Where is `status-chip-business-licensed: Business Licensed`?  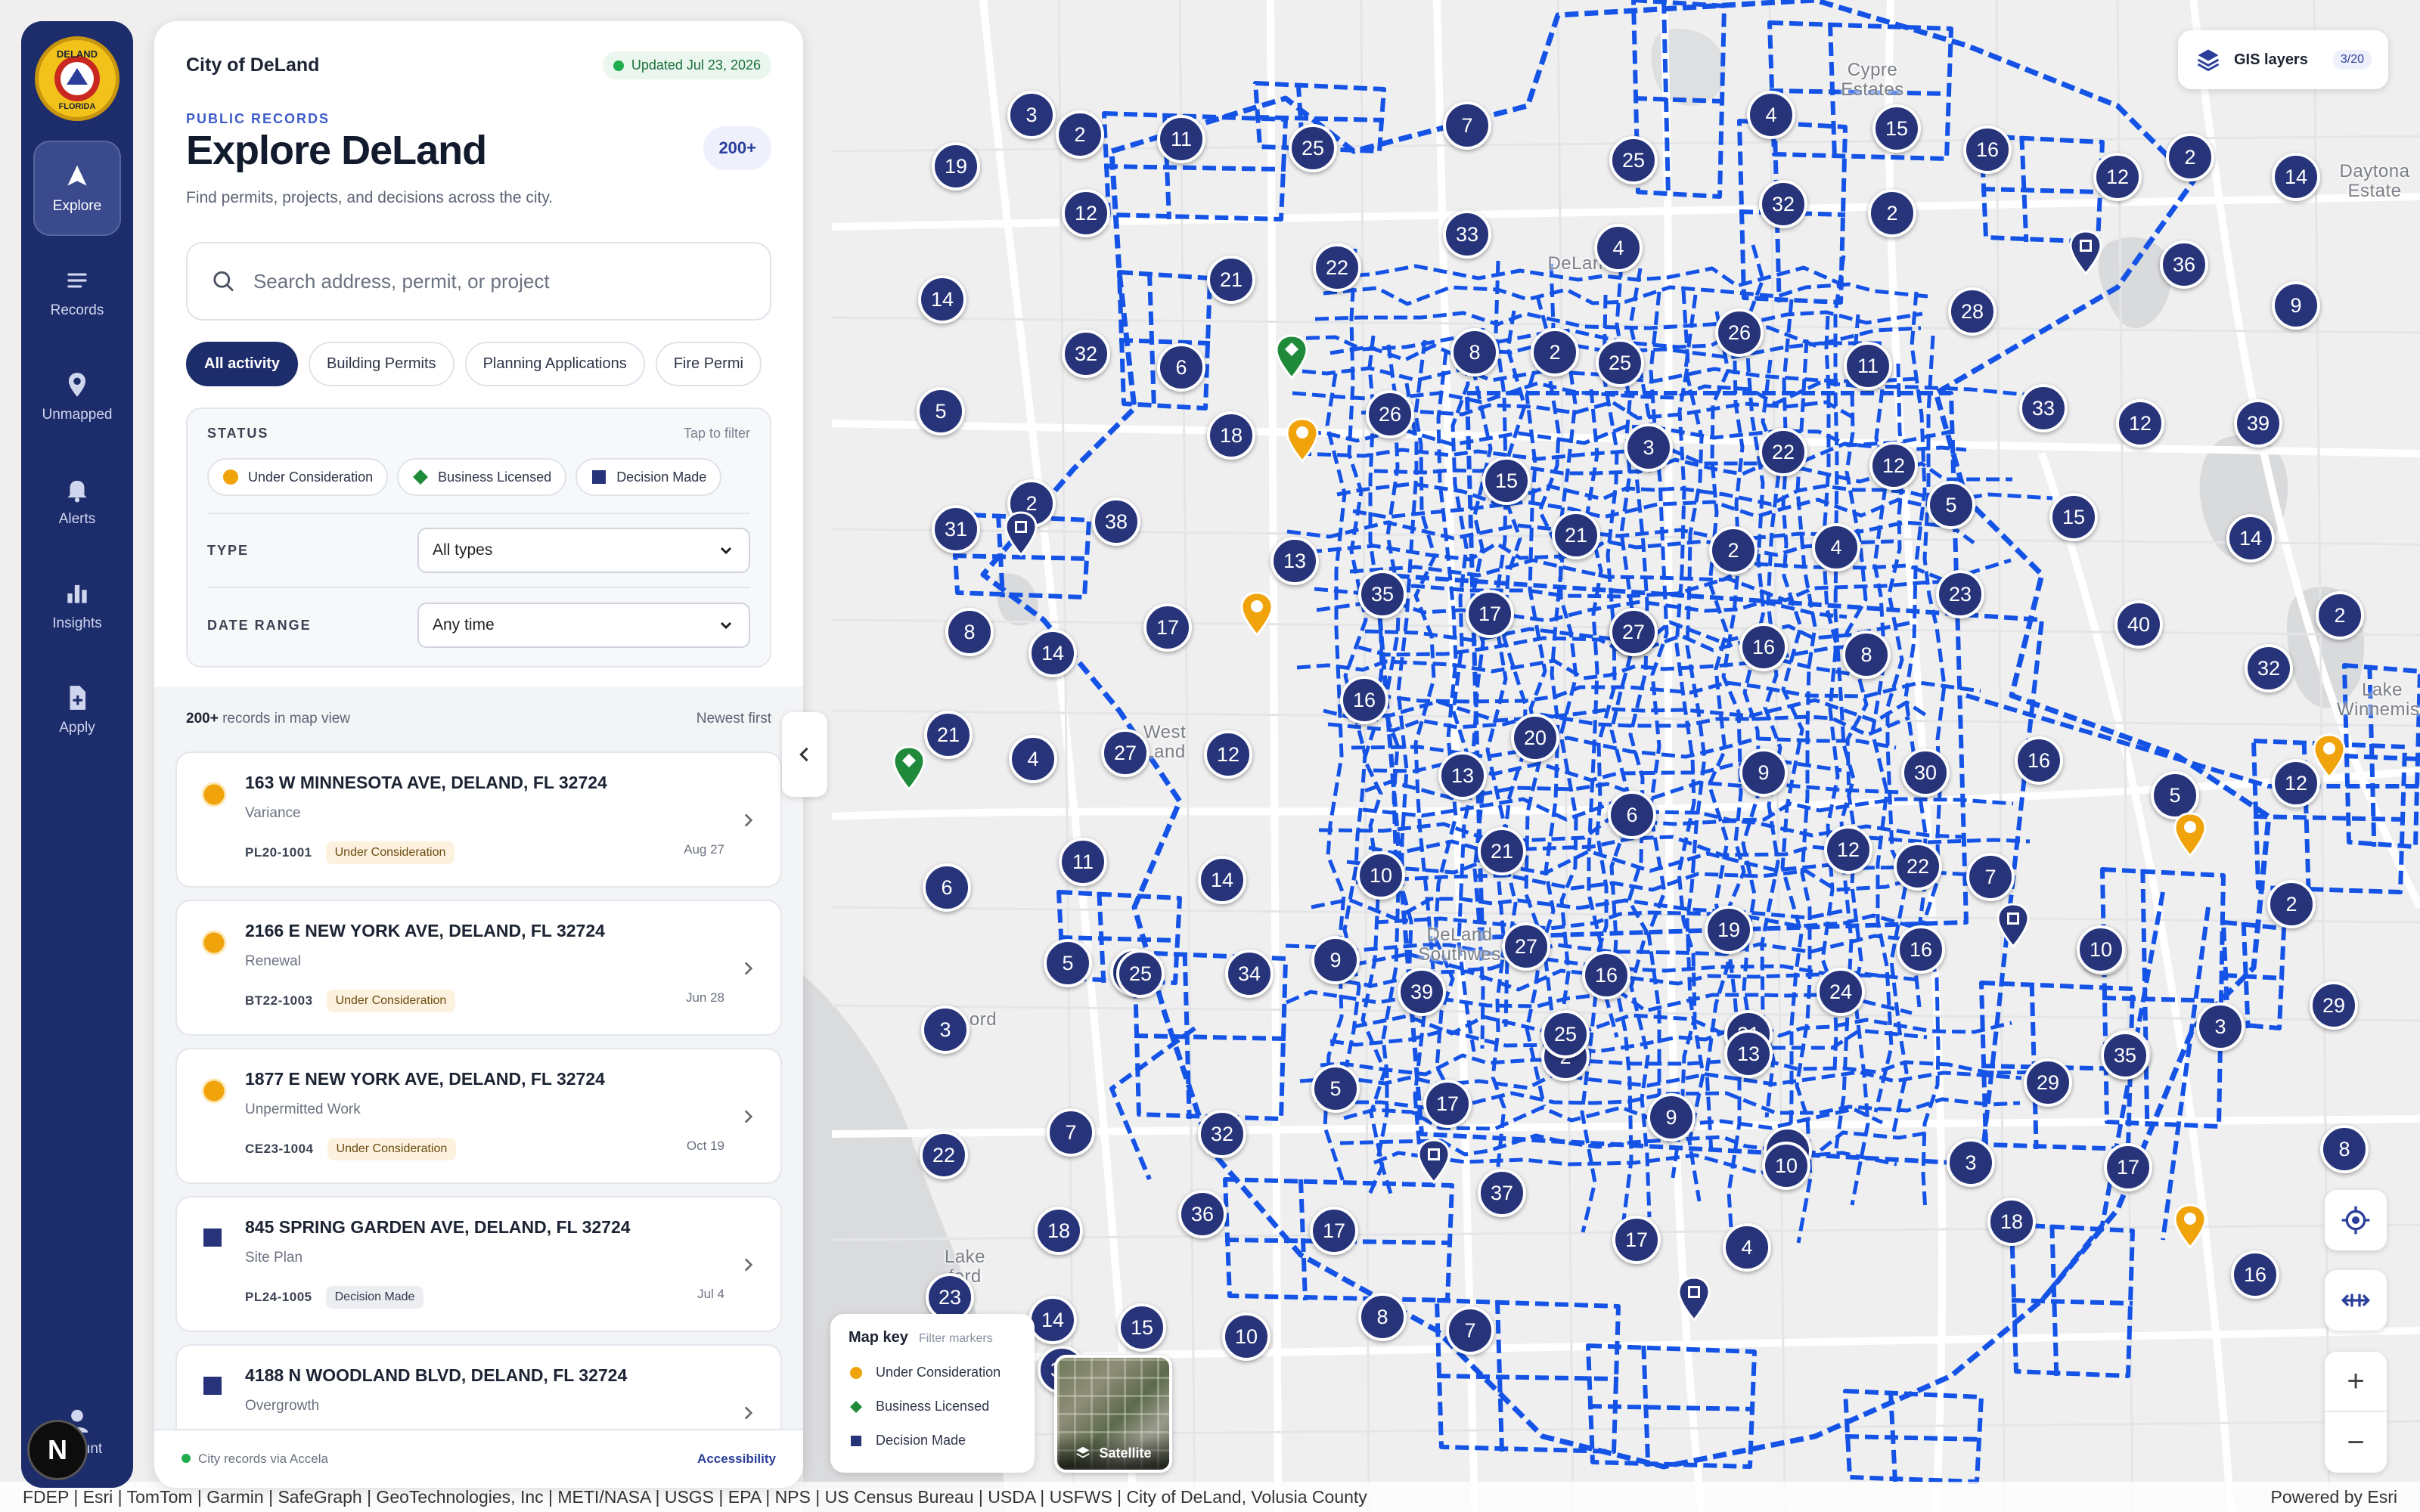 status-chip-business-licensed: Business Licensed is located at coordinates (482, 477).